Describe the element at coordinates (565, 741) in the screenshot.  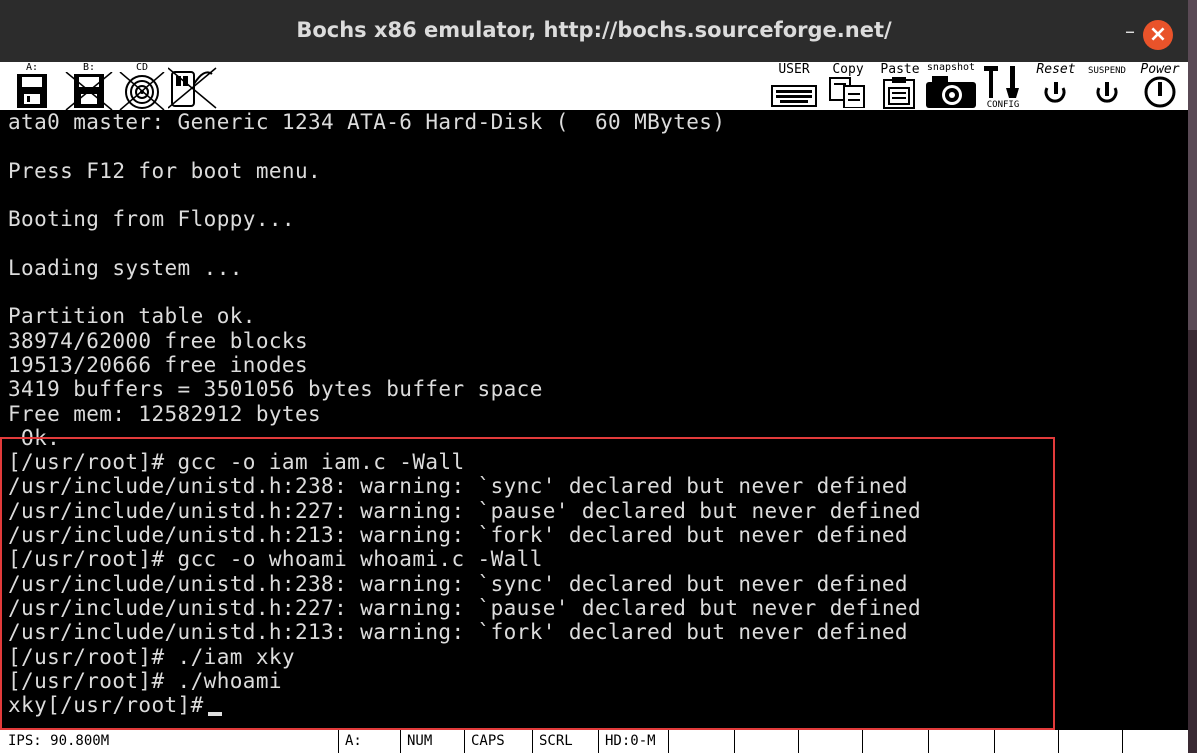
I see `scroll-lock-status: SCRL` at that location.